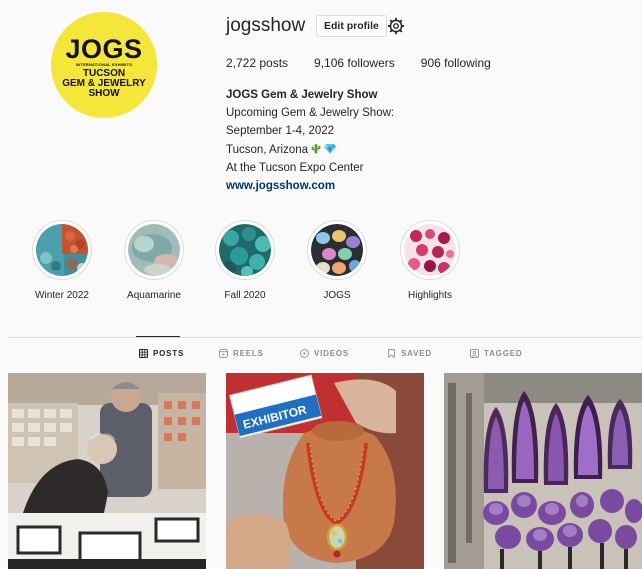  Describe the element at coordinates (158, 336) in the screenshot. I see `active-tab-indicator` at that location.